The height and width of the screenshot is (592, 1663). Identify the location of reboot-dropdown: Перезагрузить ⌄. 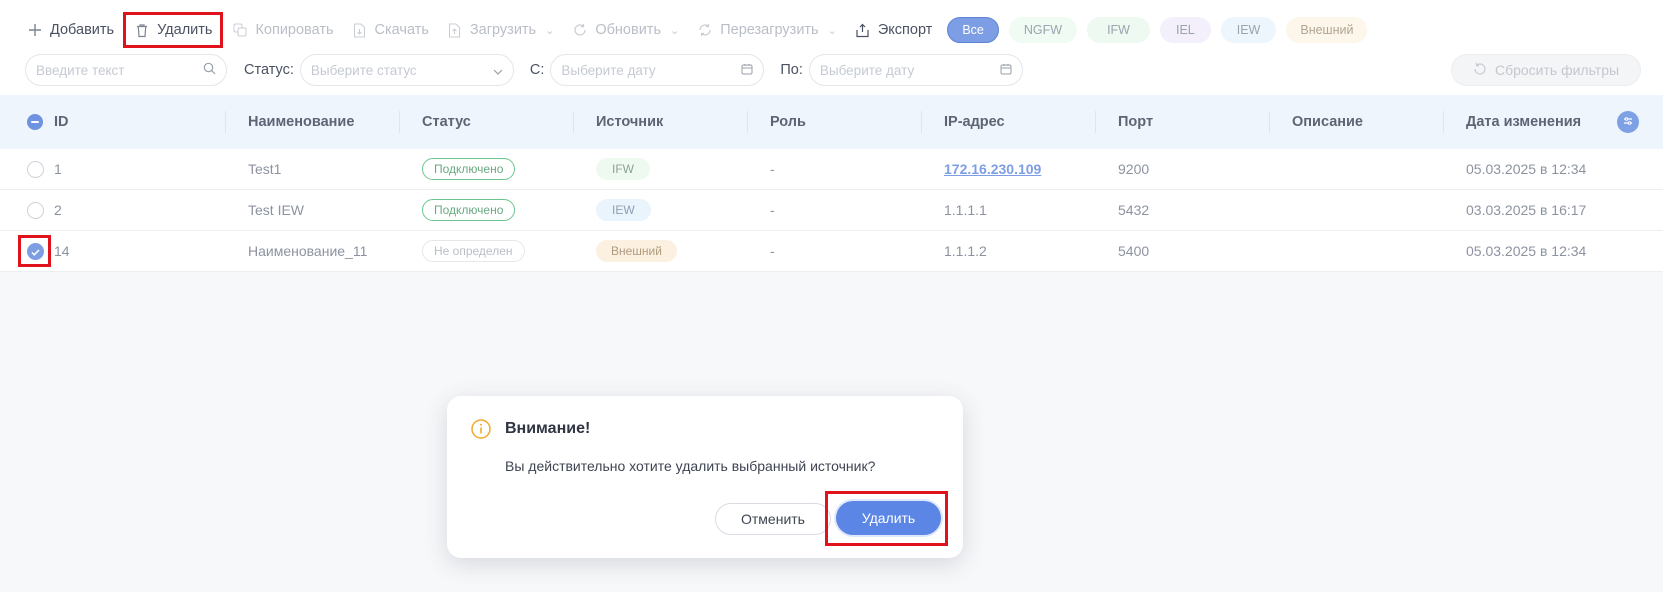
(767, 30).